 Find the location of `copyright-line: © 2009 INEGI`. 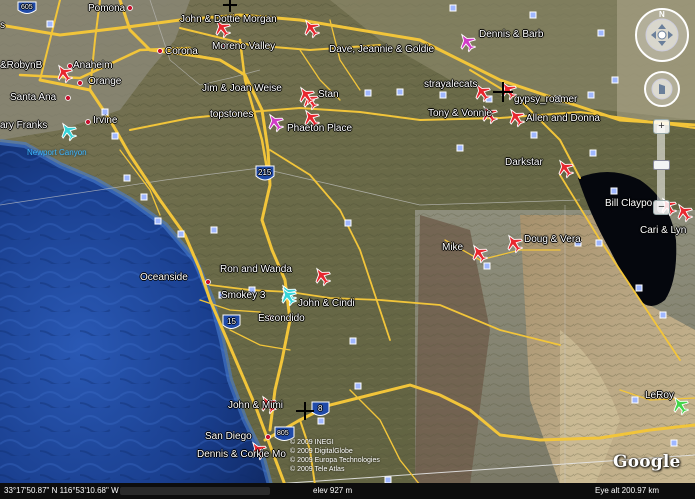

copyright-line: © 2009 INEGI is located at coordinates (312, 442).